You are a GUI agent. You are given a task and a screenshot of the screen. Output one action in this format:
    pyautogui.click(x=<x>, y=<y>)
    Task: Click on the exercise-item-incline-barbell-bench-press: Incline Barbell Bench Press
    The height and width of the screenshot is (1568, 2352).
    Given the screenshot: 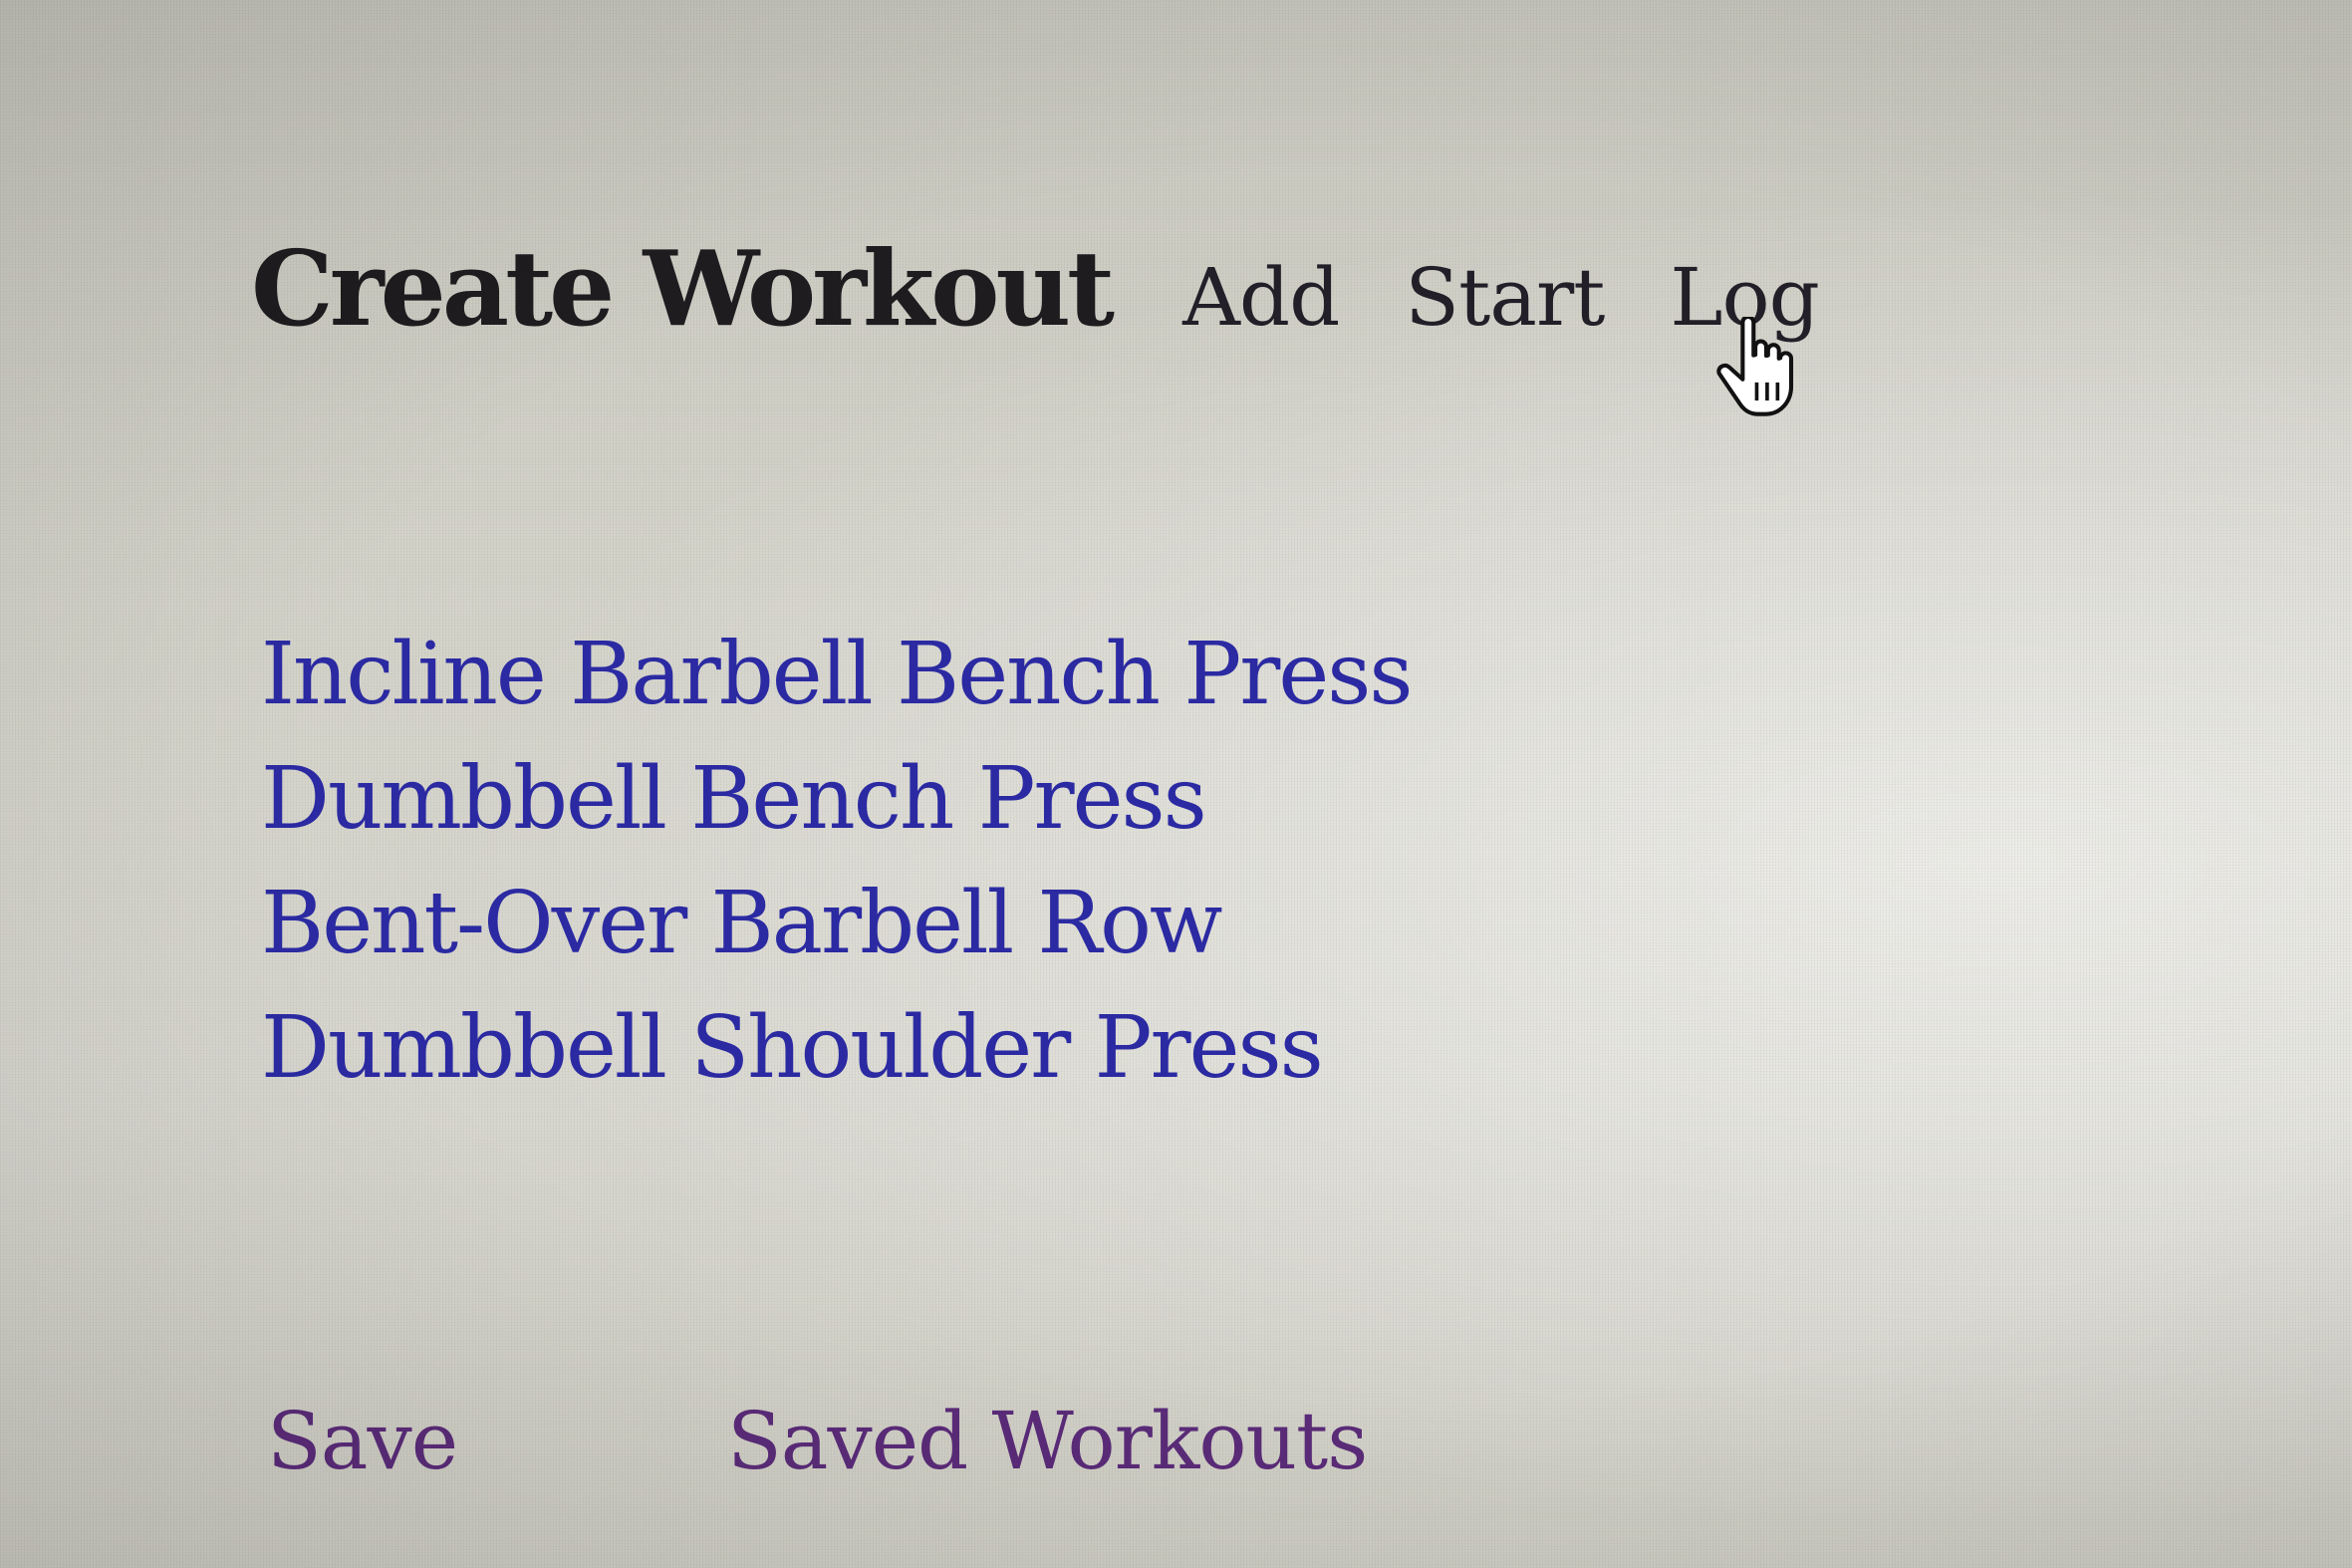 What is the action you would take?
    pyautogui.click(x=837, y=675)
    